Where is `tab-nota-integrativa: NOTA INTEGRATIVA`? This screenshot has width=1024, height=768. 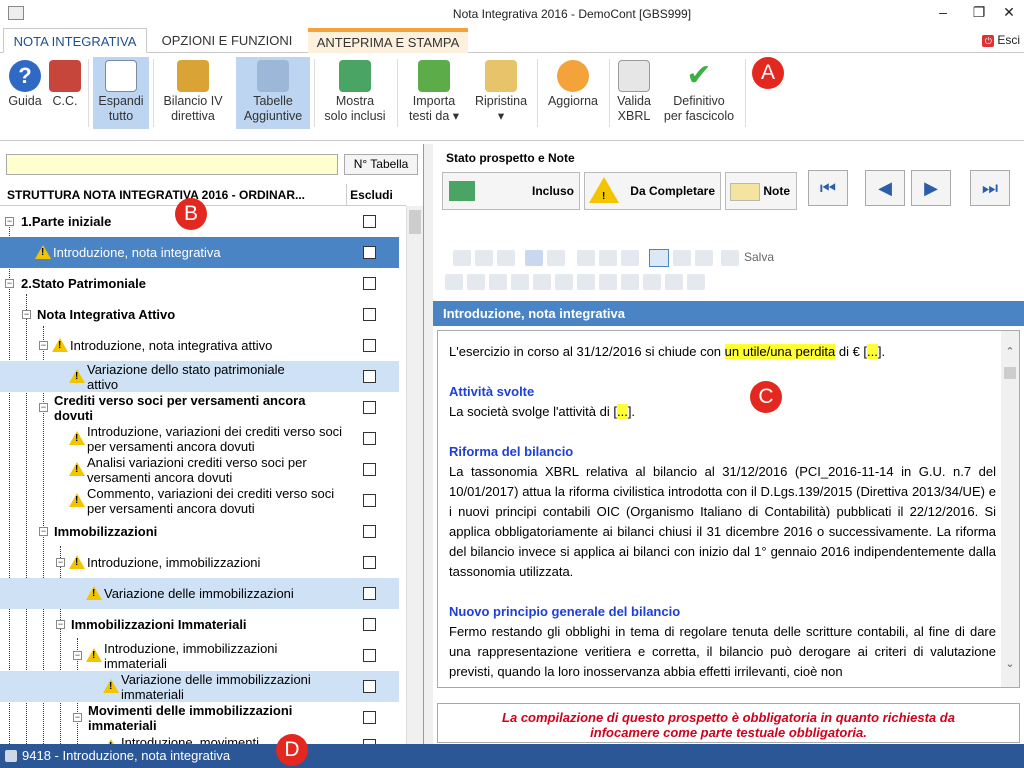 tab-nota-integrativa: NOTA INTEGRATIVA is located at coordinates (75, 40).